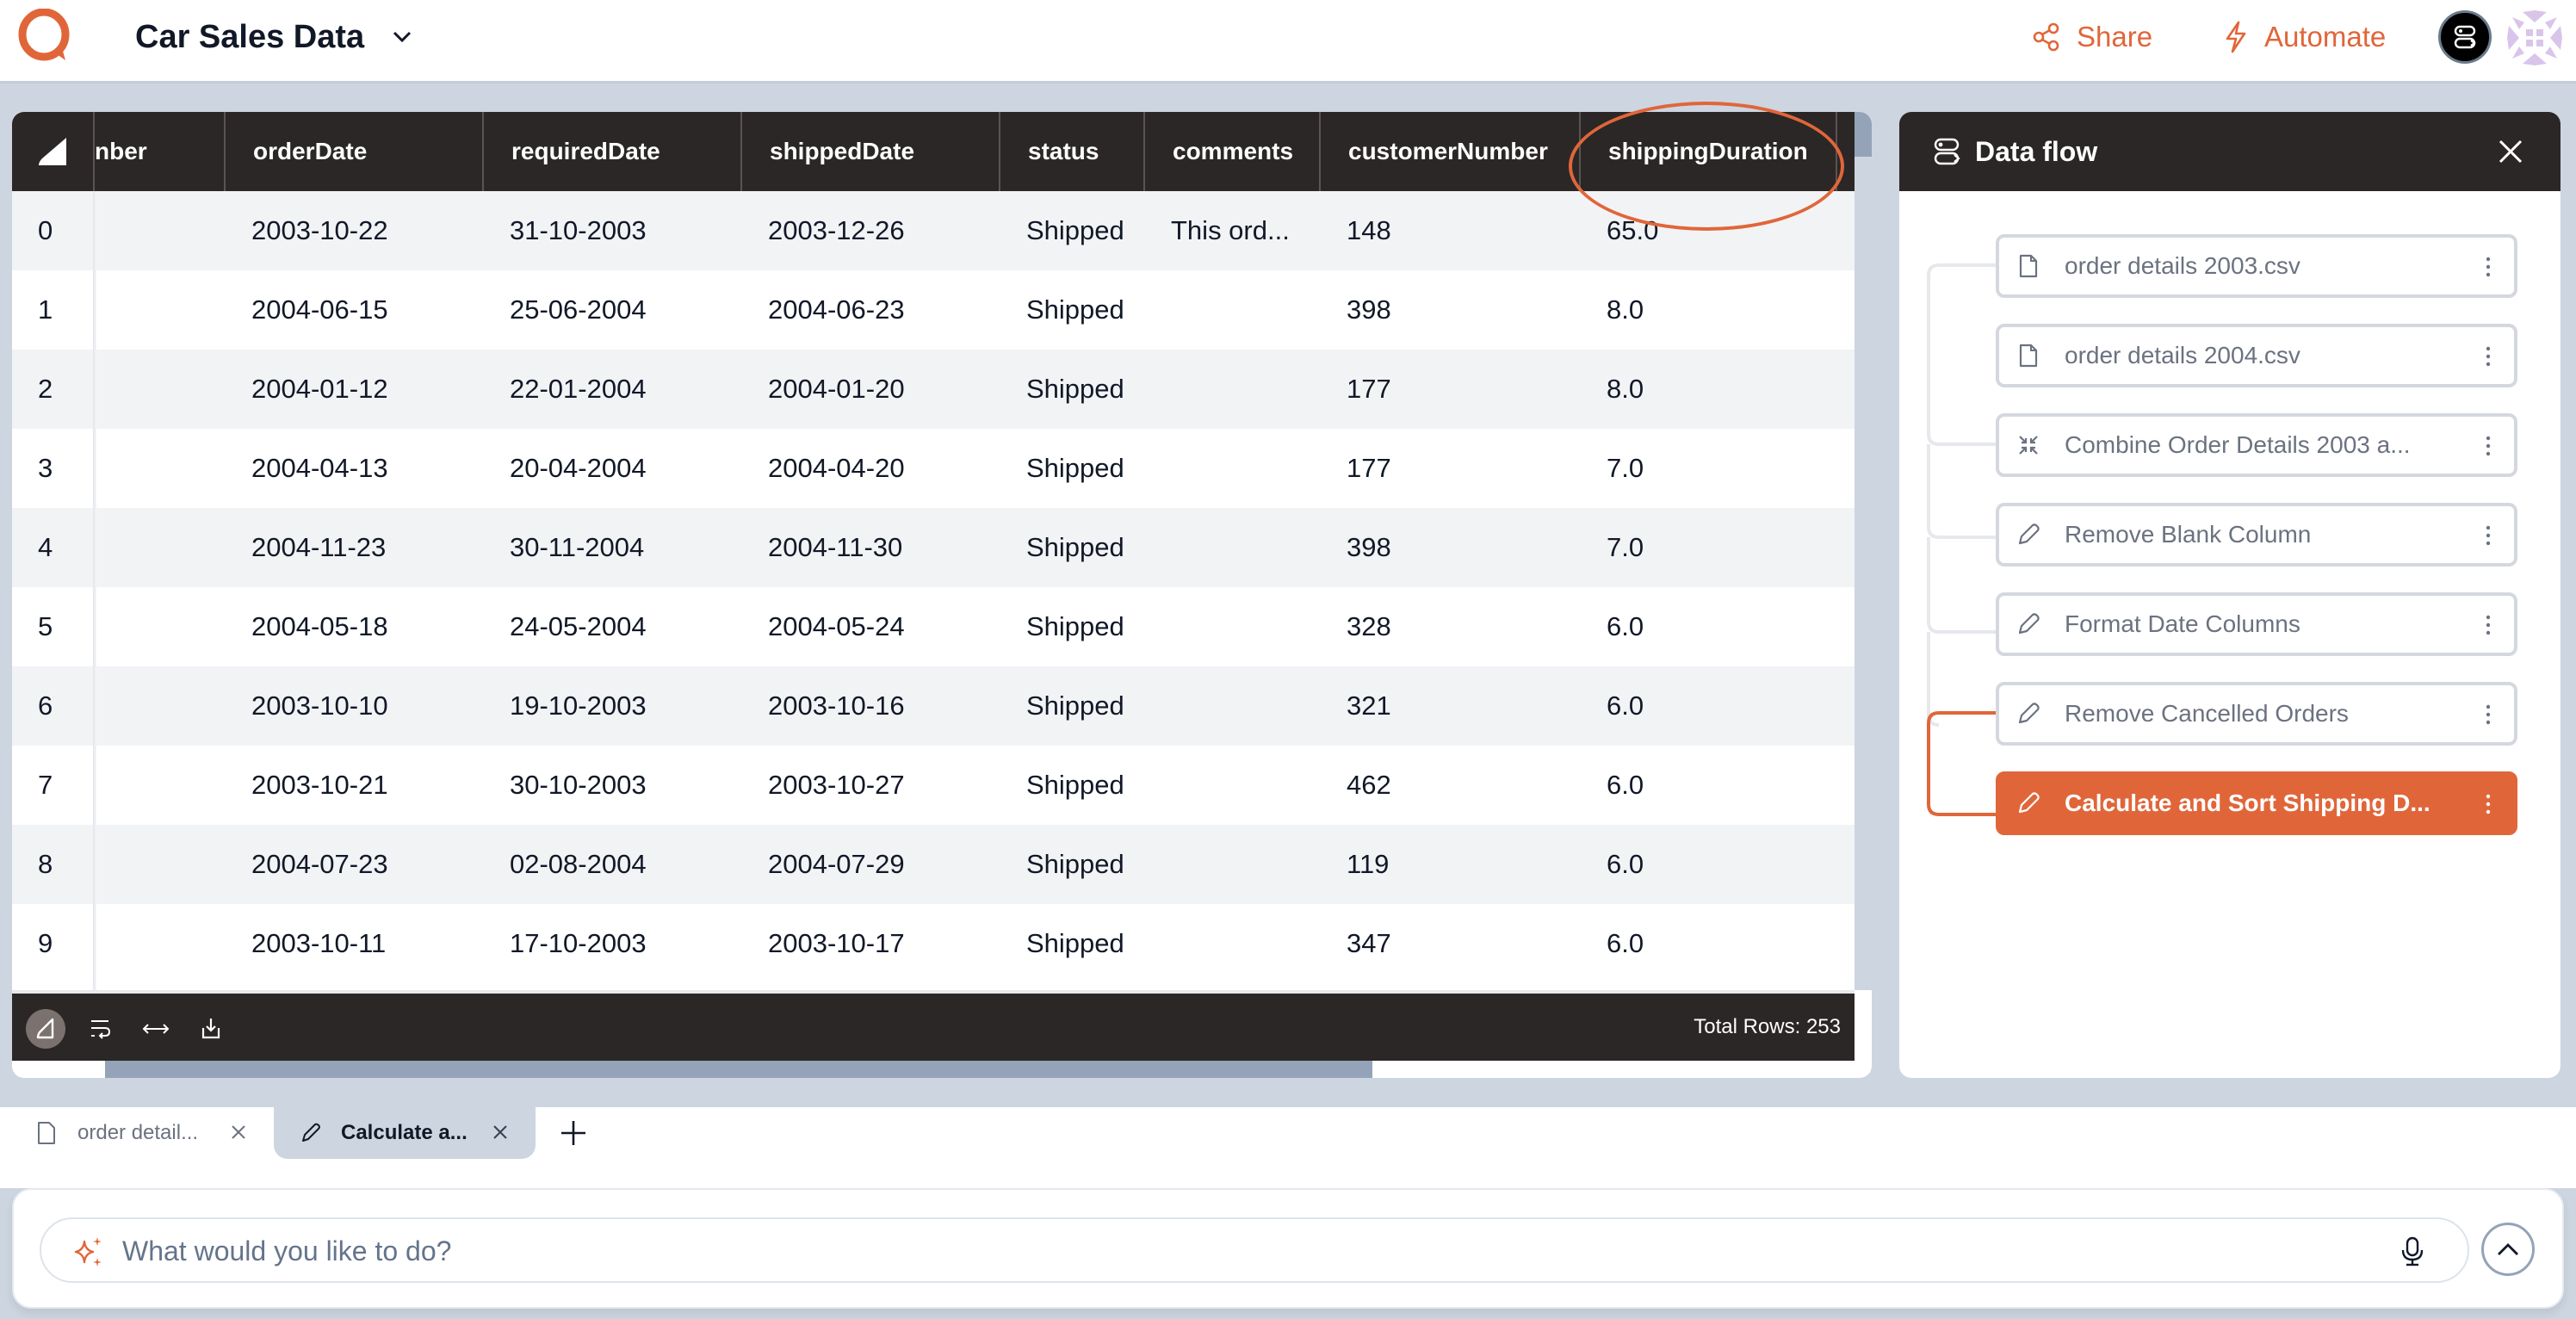 The image size is (2576, 1319). I want to click on cell-shippeddate: 2004-11-30, so click(870, 548).